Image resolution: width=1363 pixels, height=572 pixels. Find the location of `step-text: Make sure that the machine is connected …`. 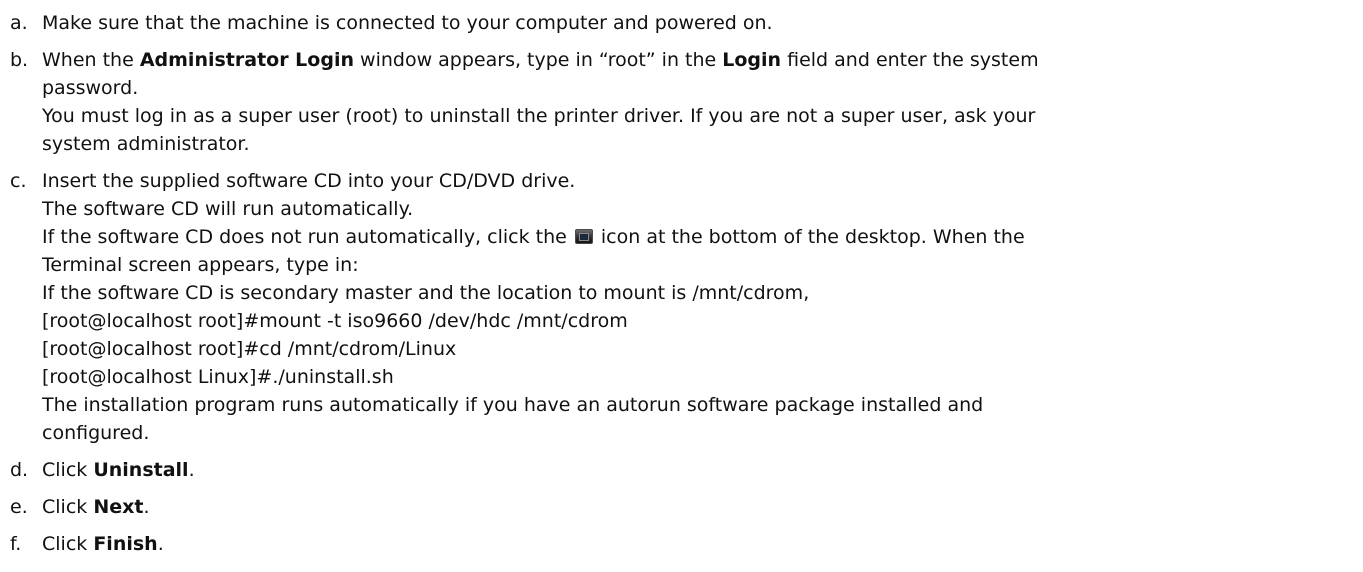

step-text: Make sure that the machine is connected … is located at coordinates (407, 23).